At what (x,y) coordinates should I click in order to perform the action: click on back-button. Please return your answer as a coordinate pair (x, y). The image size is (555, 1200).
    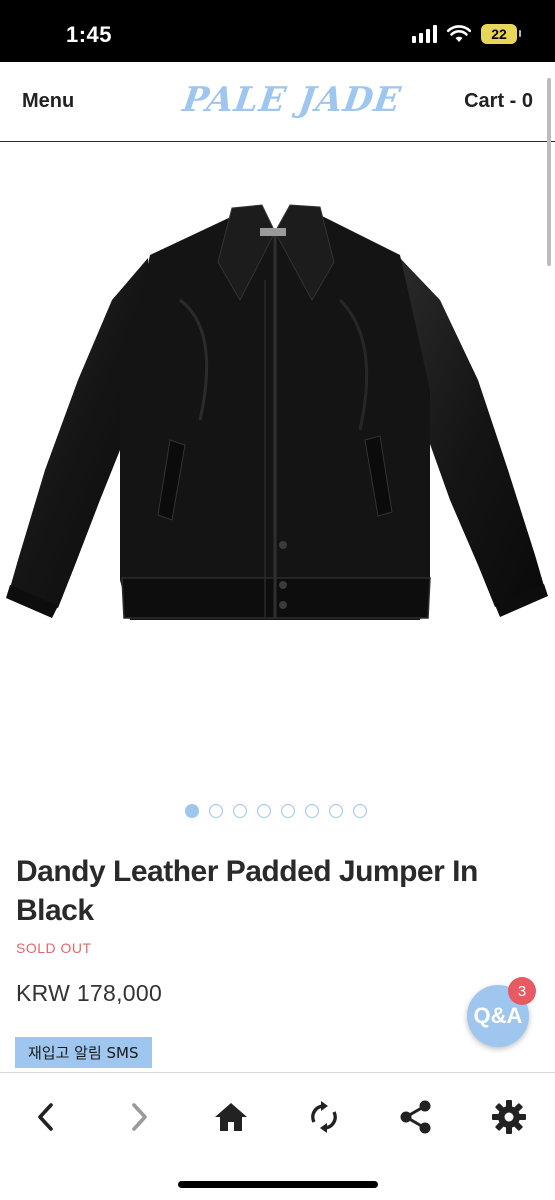
    Looking at the image, I should click on (46, 1117).